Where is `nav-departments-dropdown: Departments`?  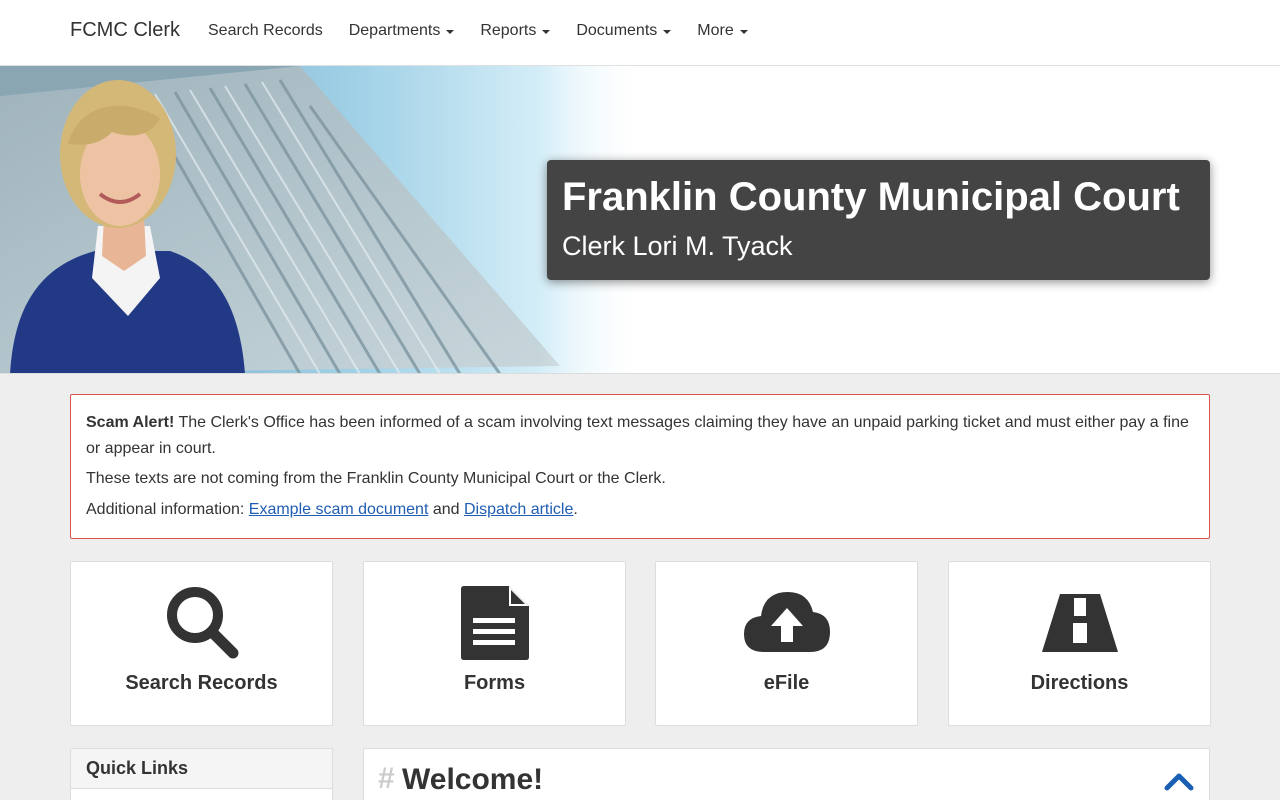 nav-departments-dropdown: Departments is located at coordinates (402, 31).